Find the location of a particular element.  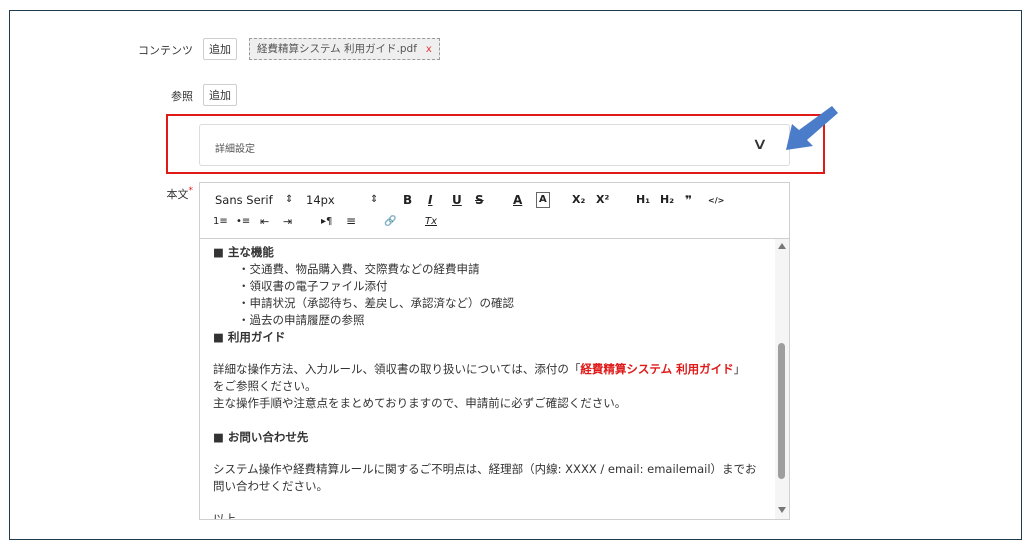

guide-text: 詳細な操作方法、入力ルール、領収書の取り扱いについては、添付の「 is located at coordinates (397, 369).